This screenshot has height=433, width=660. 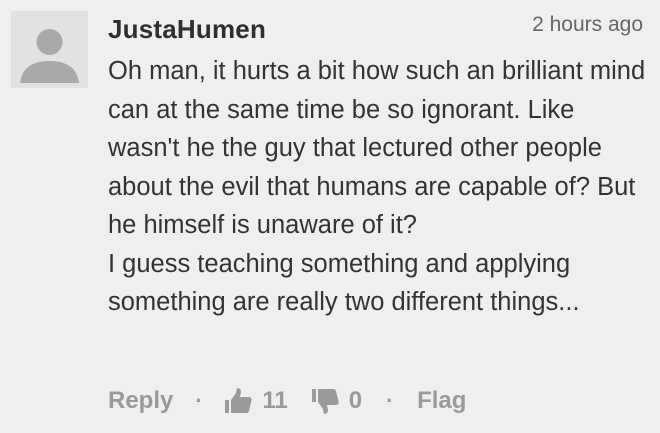 I want to click on user-silhouette-icon, so click(x=49, y=56).